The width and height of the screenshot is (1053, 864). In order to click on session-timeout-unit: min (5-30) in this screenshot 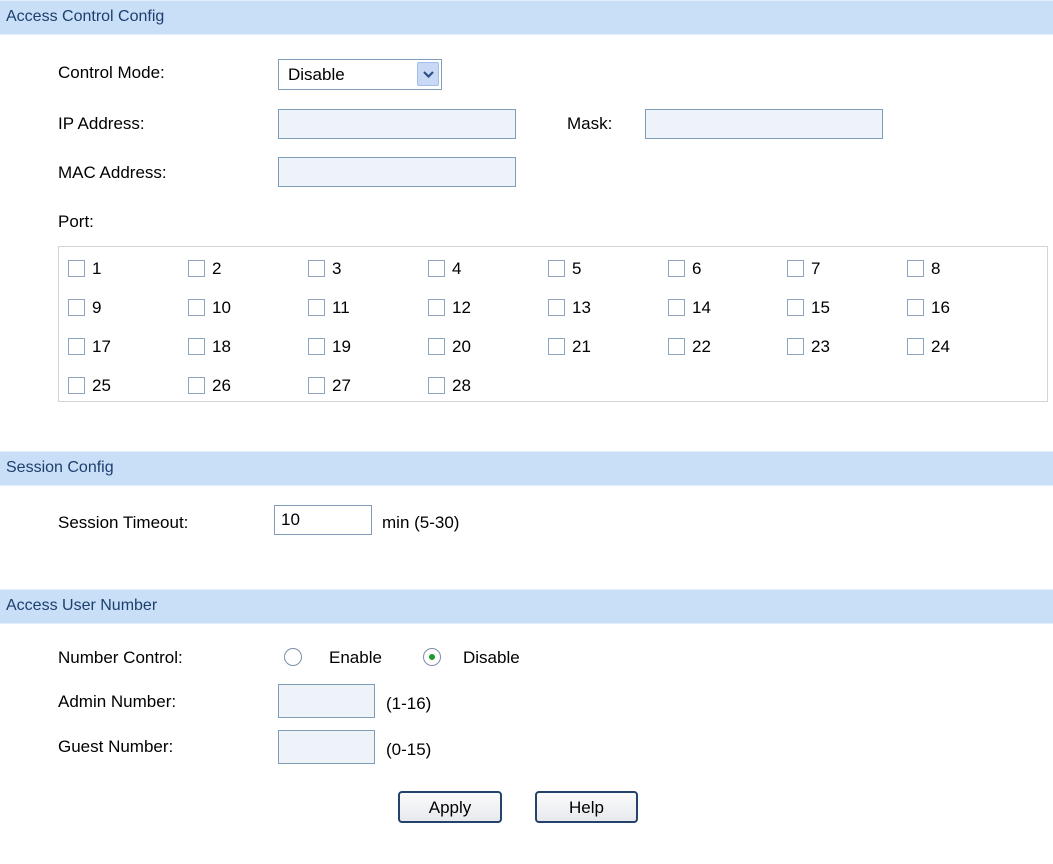, I will do `click(421, 522)`.